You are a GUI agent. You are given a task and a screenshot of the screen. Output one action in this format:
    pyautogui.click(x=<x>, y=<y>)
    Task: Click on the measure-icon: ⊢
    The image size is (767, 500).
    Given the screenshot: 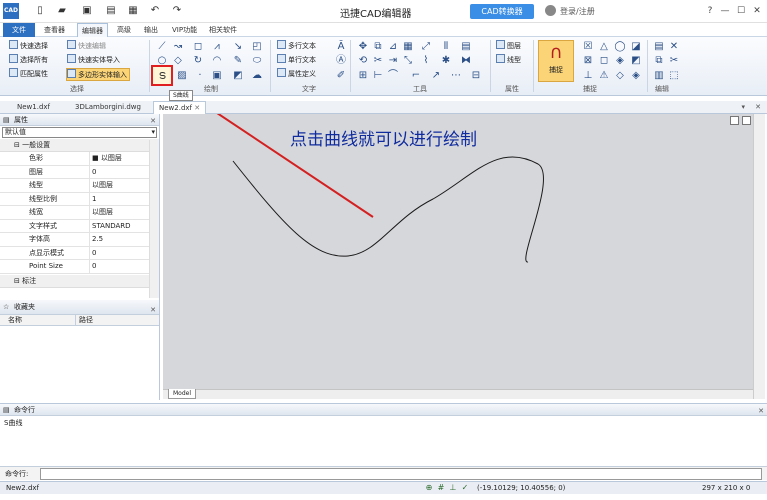 What is the action you would take?
    pyautogui.click(x=378, y=76)
    